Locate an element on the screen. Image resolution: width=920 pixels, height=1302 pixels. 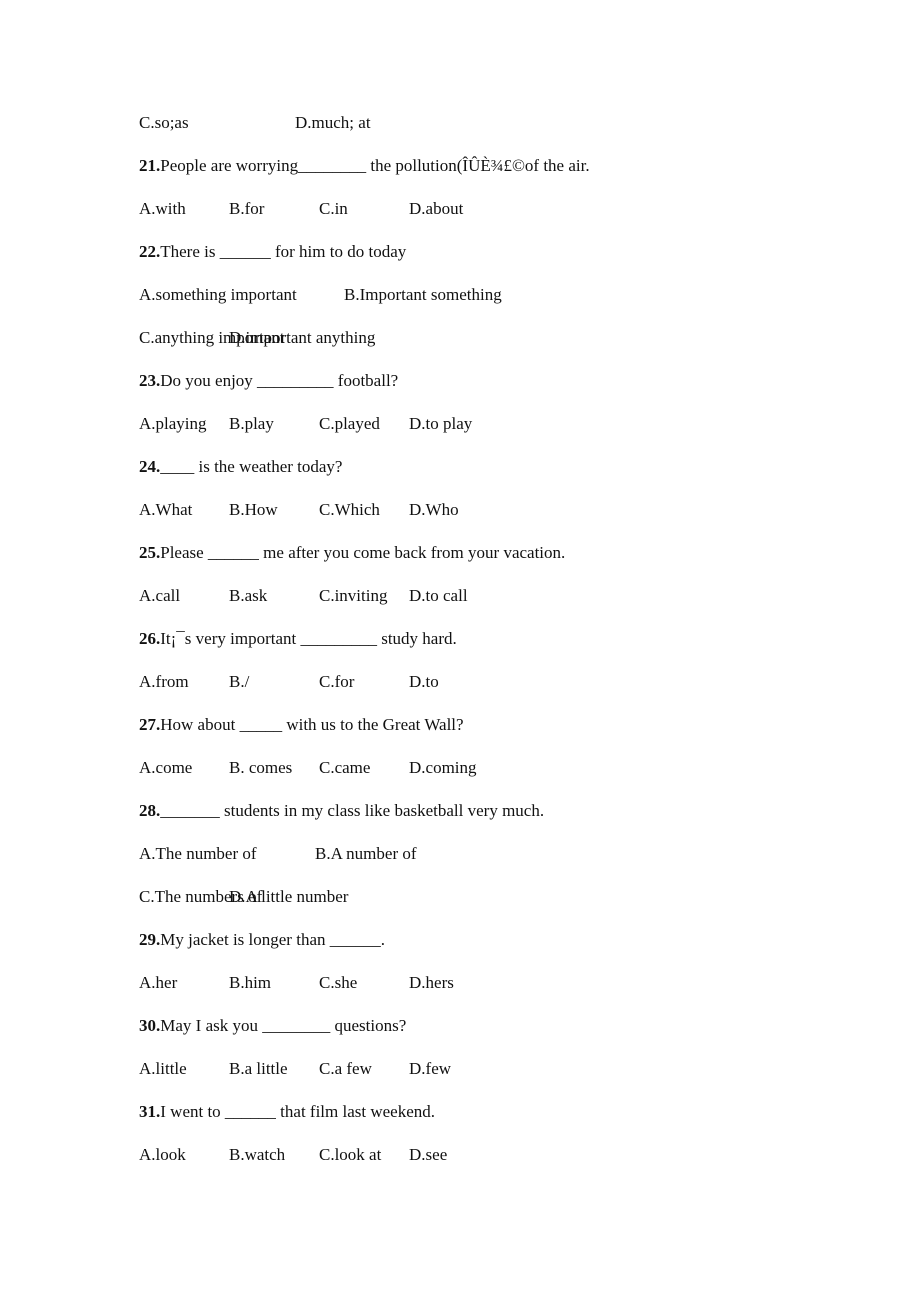
answer-option: B.A number of is located at coordinates (366, 853).